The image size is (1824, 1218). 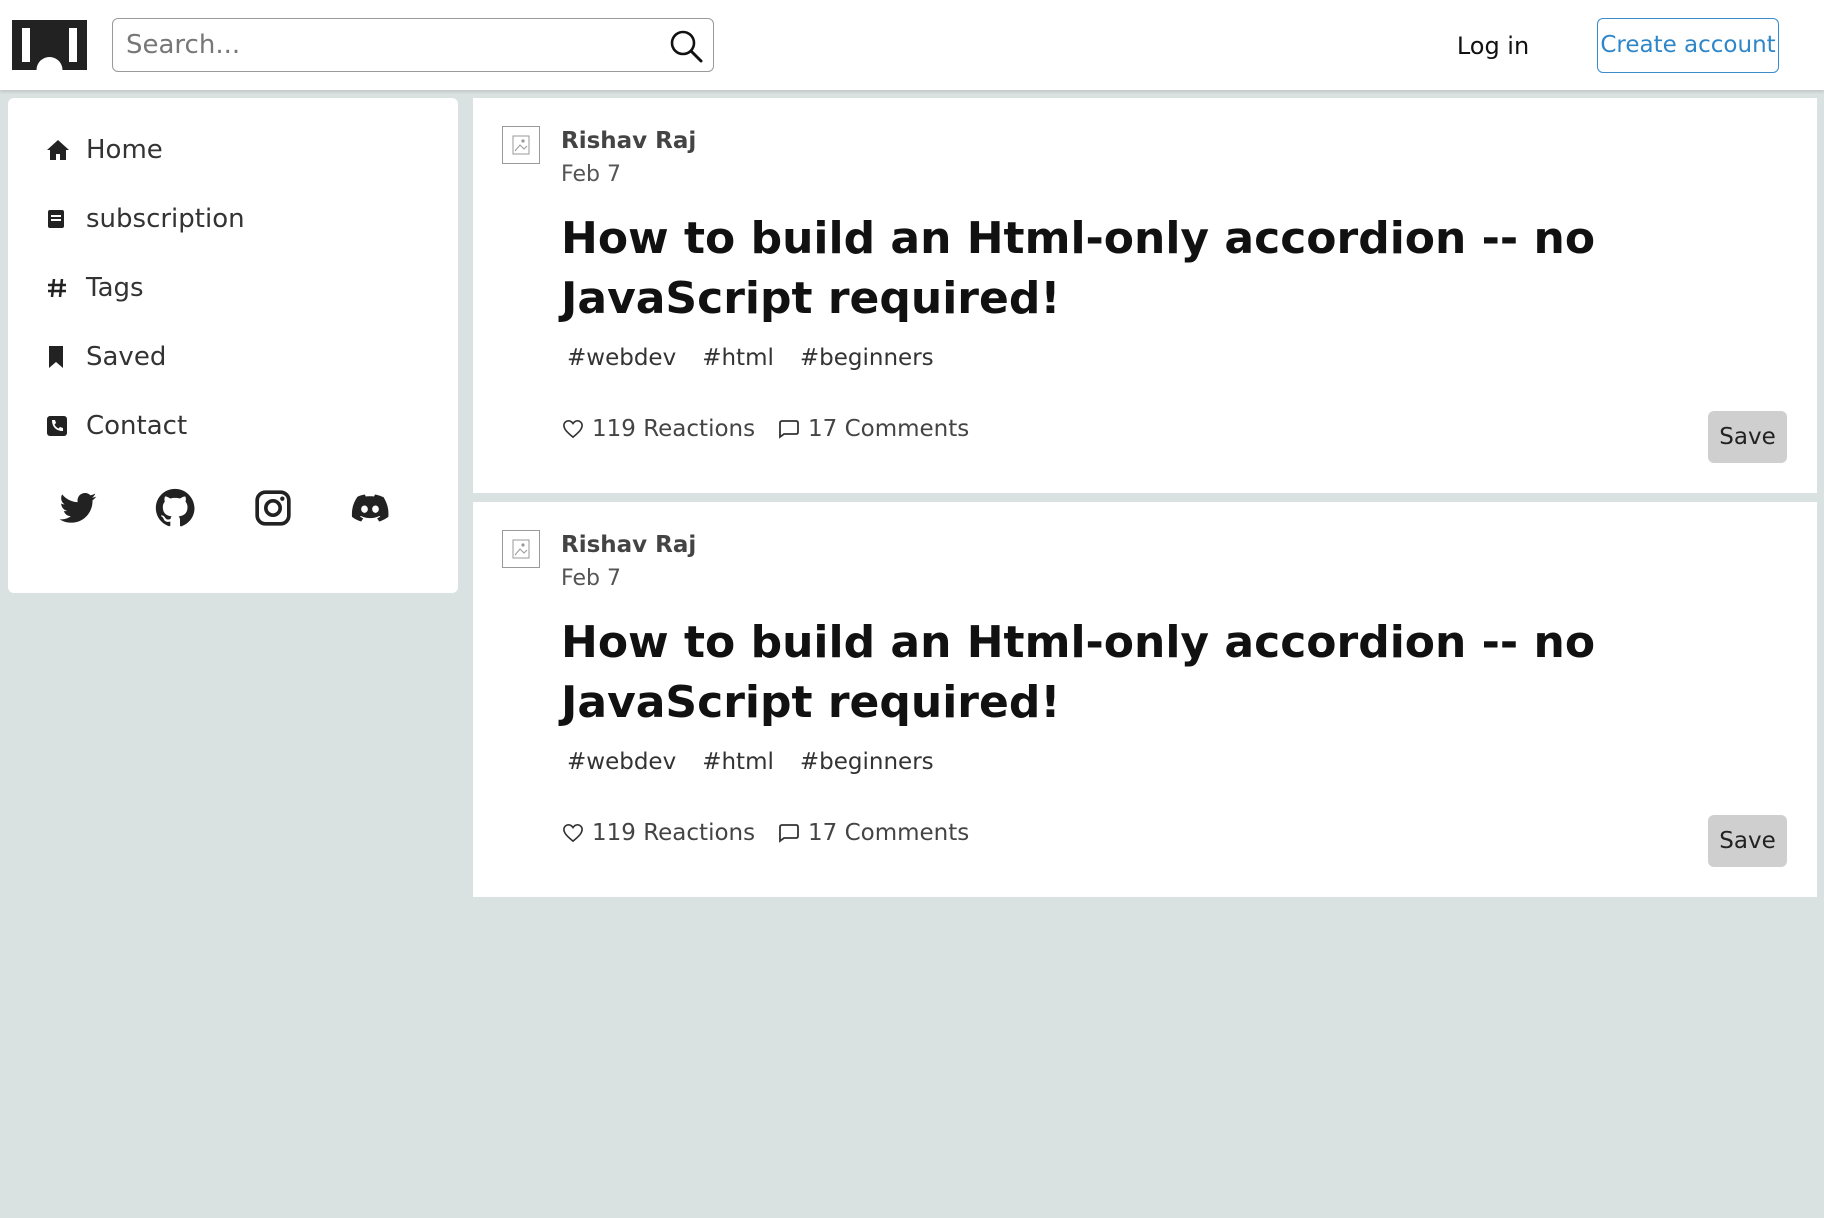 What do you see at coordinates (79, 509) in the screenshot?
I see `twitter-icon` at bounding box center [79, 509].